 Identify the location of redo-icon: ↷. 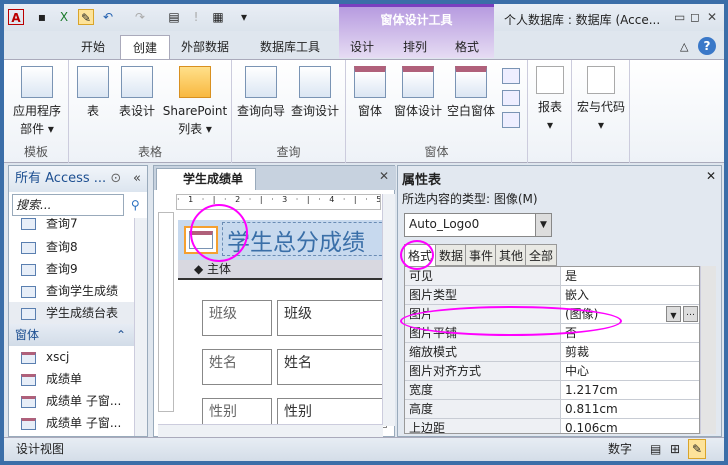
(140, 17).